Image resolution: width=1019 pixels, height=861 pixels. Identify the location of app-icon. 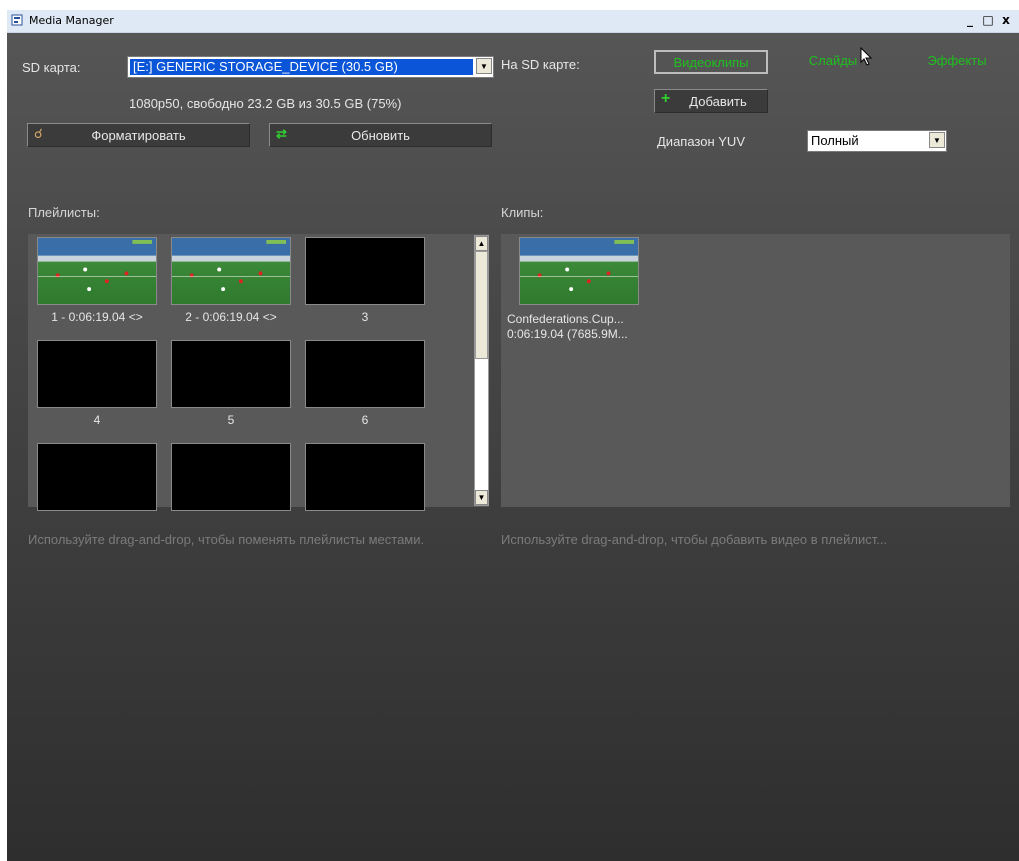
(17, 20).